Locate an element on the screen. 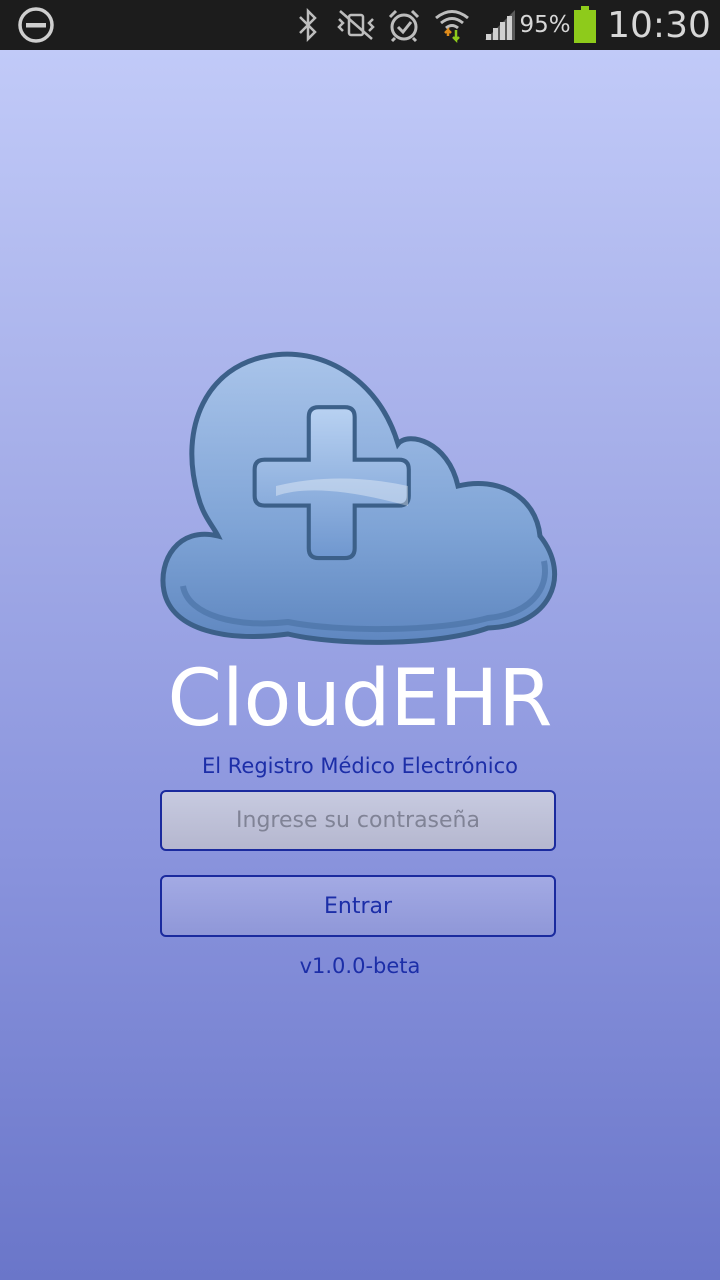 Image resolution: width=720 pixels, height=1280 pixels. status-bar: 95% 10:30 is located at coordinates (360, 25).